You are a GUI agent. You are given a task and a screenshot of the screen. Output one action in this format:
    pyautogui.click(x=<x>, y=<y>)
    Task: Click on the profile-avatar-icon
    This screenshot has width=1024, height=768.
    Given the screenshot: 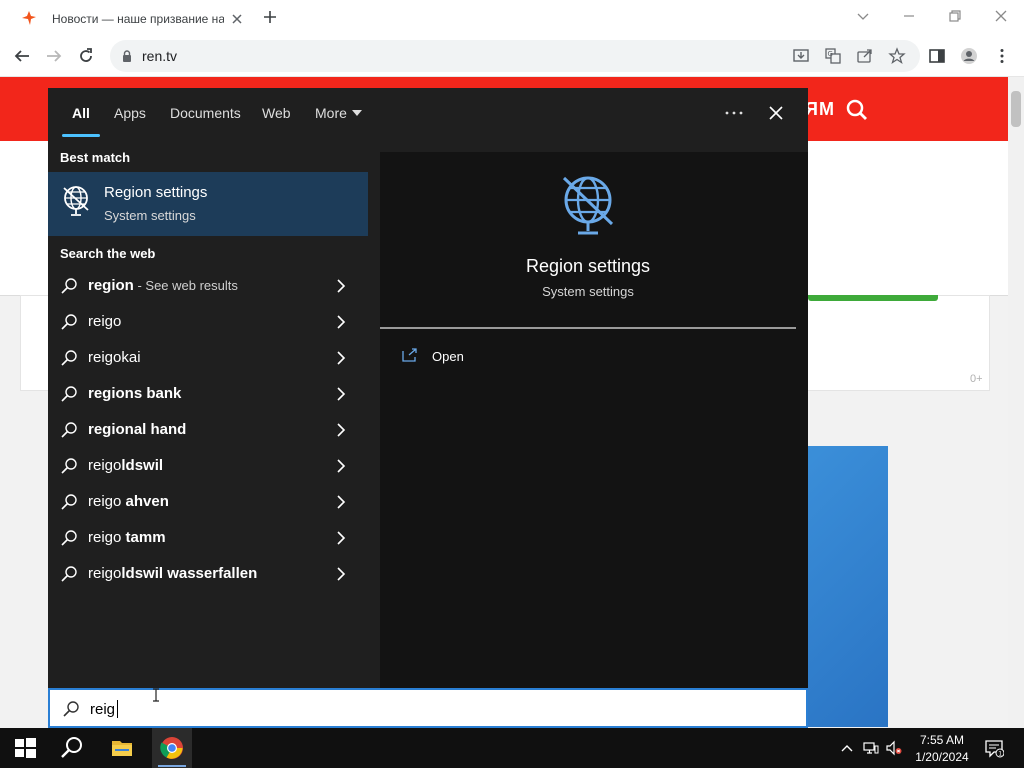 What is the action you would take?
    pyautogui.click(x=969, y=56)
    